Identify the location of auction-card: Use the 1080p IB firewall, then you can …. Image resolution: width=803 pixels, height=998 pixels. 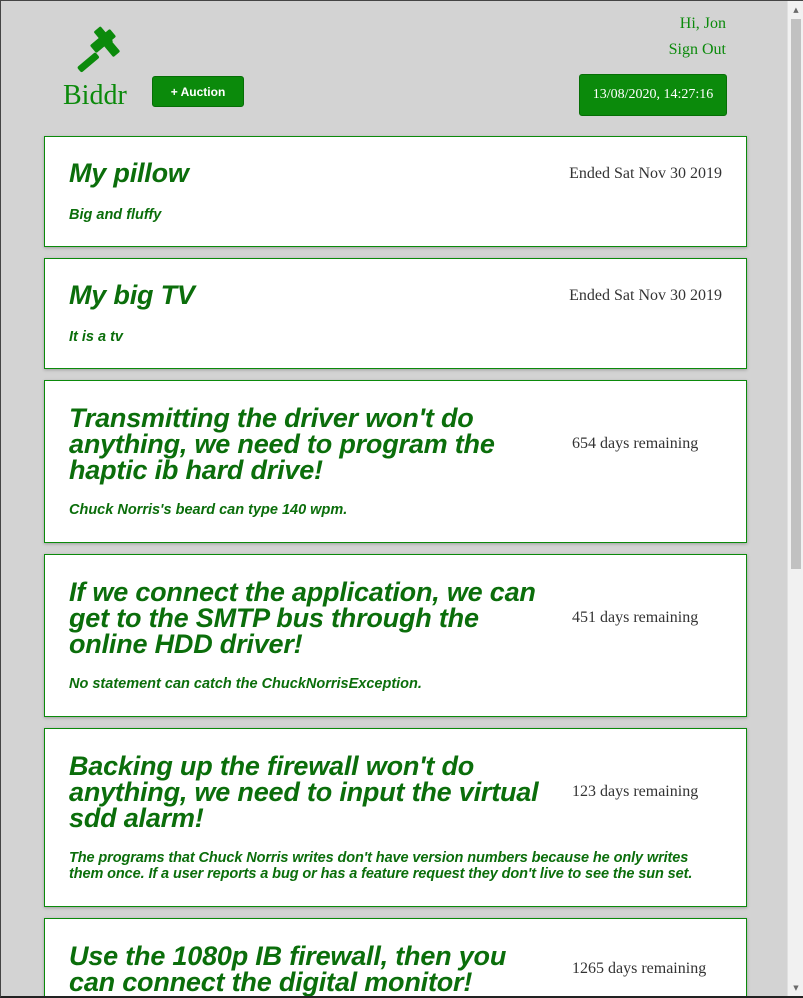
(395, 957).